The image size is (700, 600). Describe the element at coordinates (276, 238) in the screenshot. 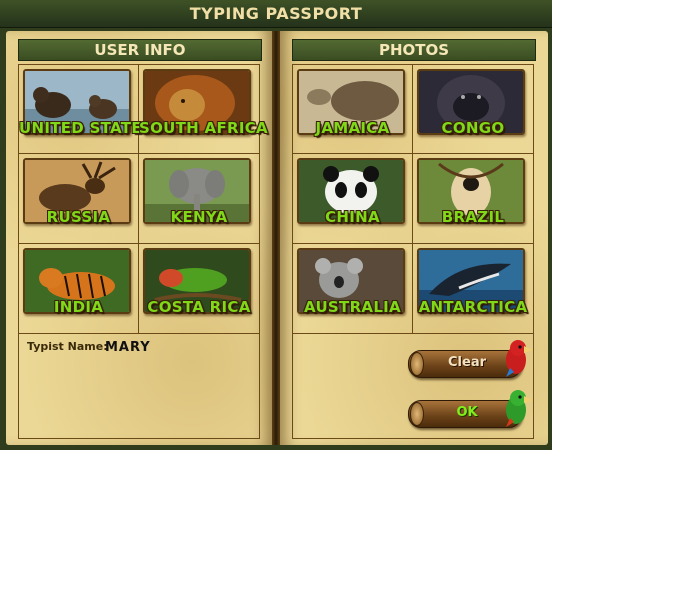

I see `book-spine` at that location.